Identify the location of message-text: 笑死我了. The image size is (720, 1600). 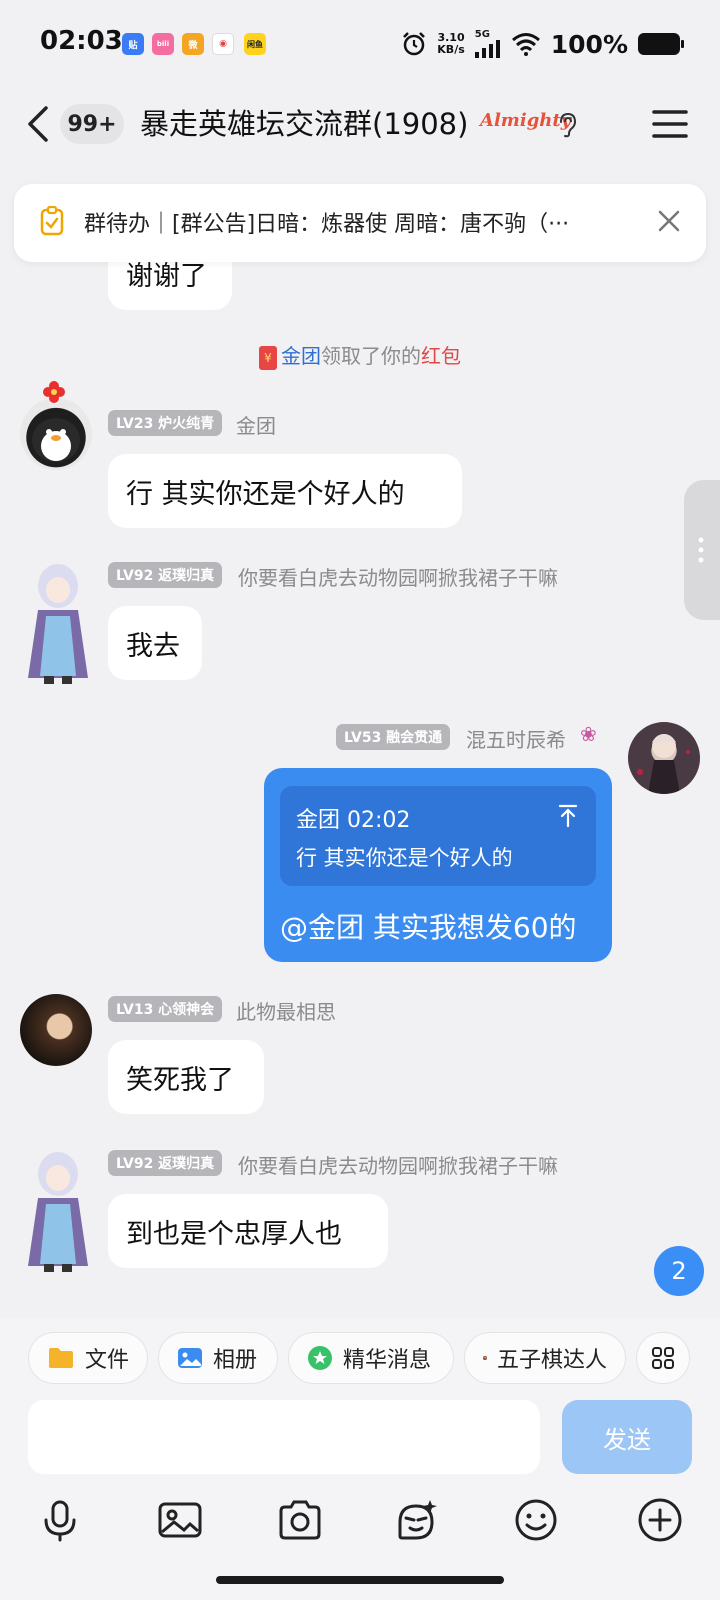
(180, 1080).